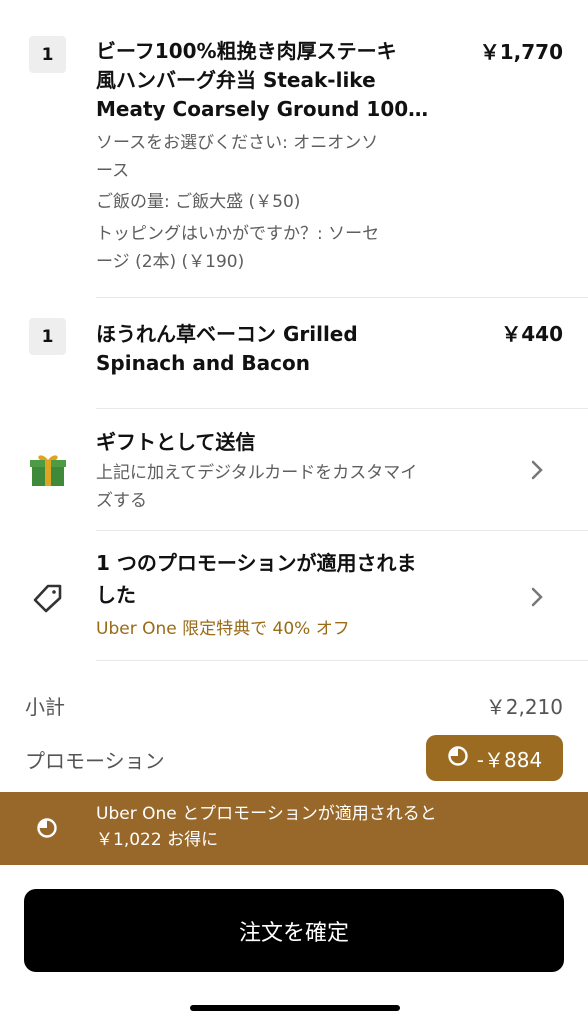 This screenshot has width=588, height=1024. I want to click on divider, so click(342, 660).